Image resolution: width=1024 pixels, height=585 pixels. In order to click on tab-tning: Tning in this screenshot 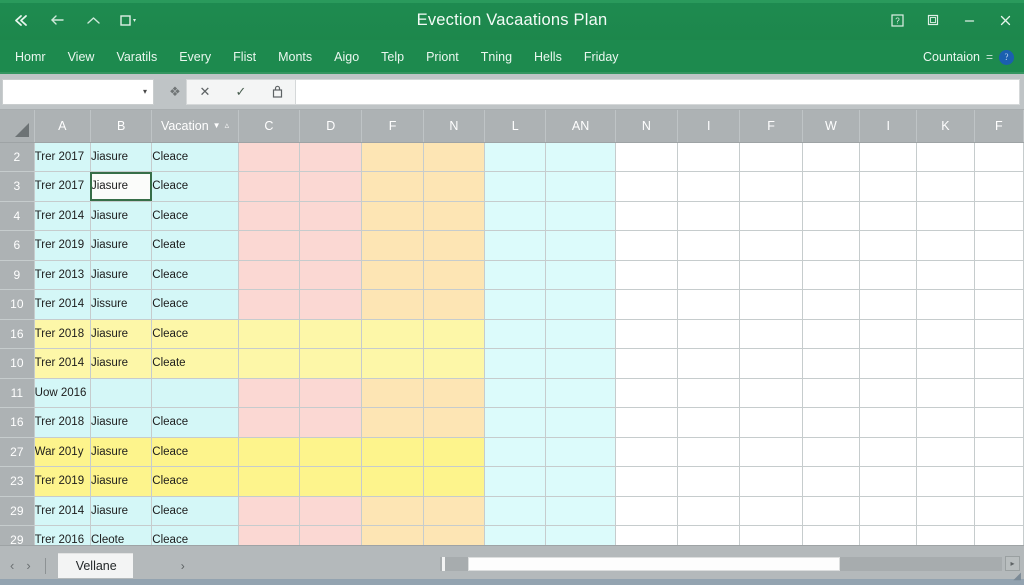, I will do `click(496, 57)`.